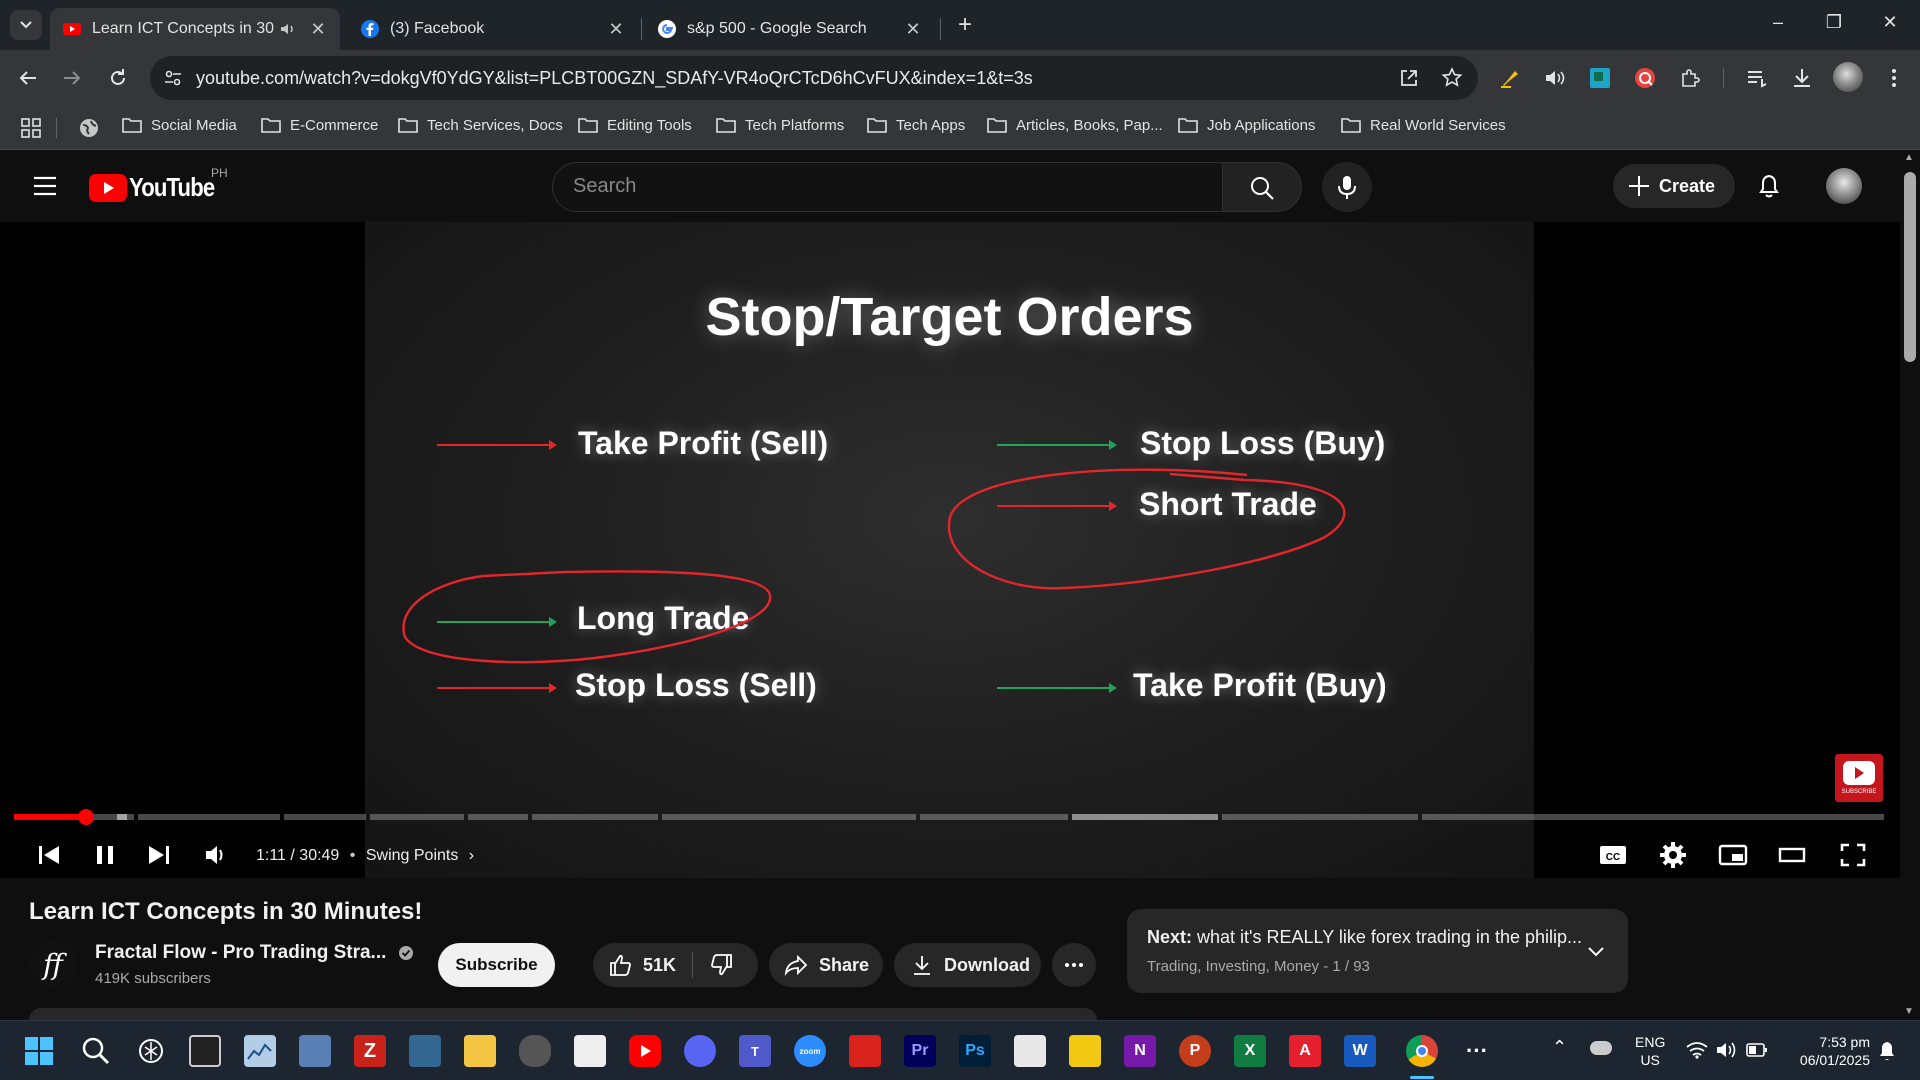 This screenshot has height=1080, width=1920. Describe the element at coordinates (1859, 778) in the screenshot. I see `subscribe-watermark: SUBSCRIBE` at that location.